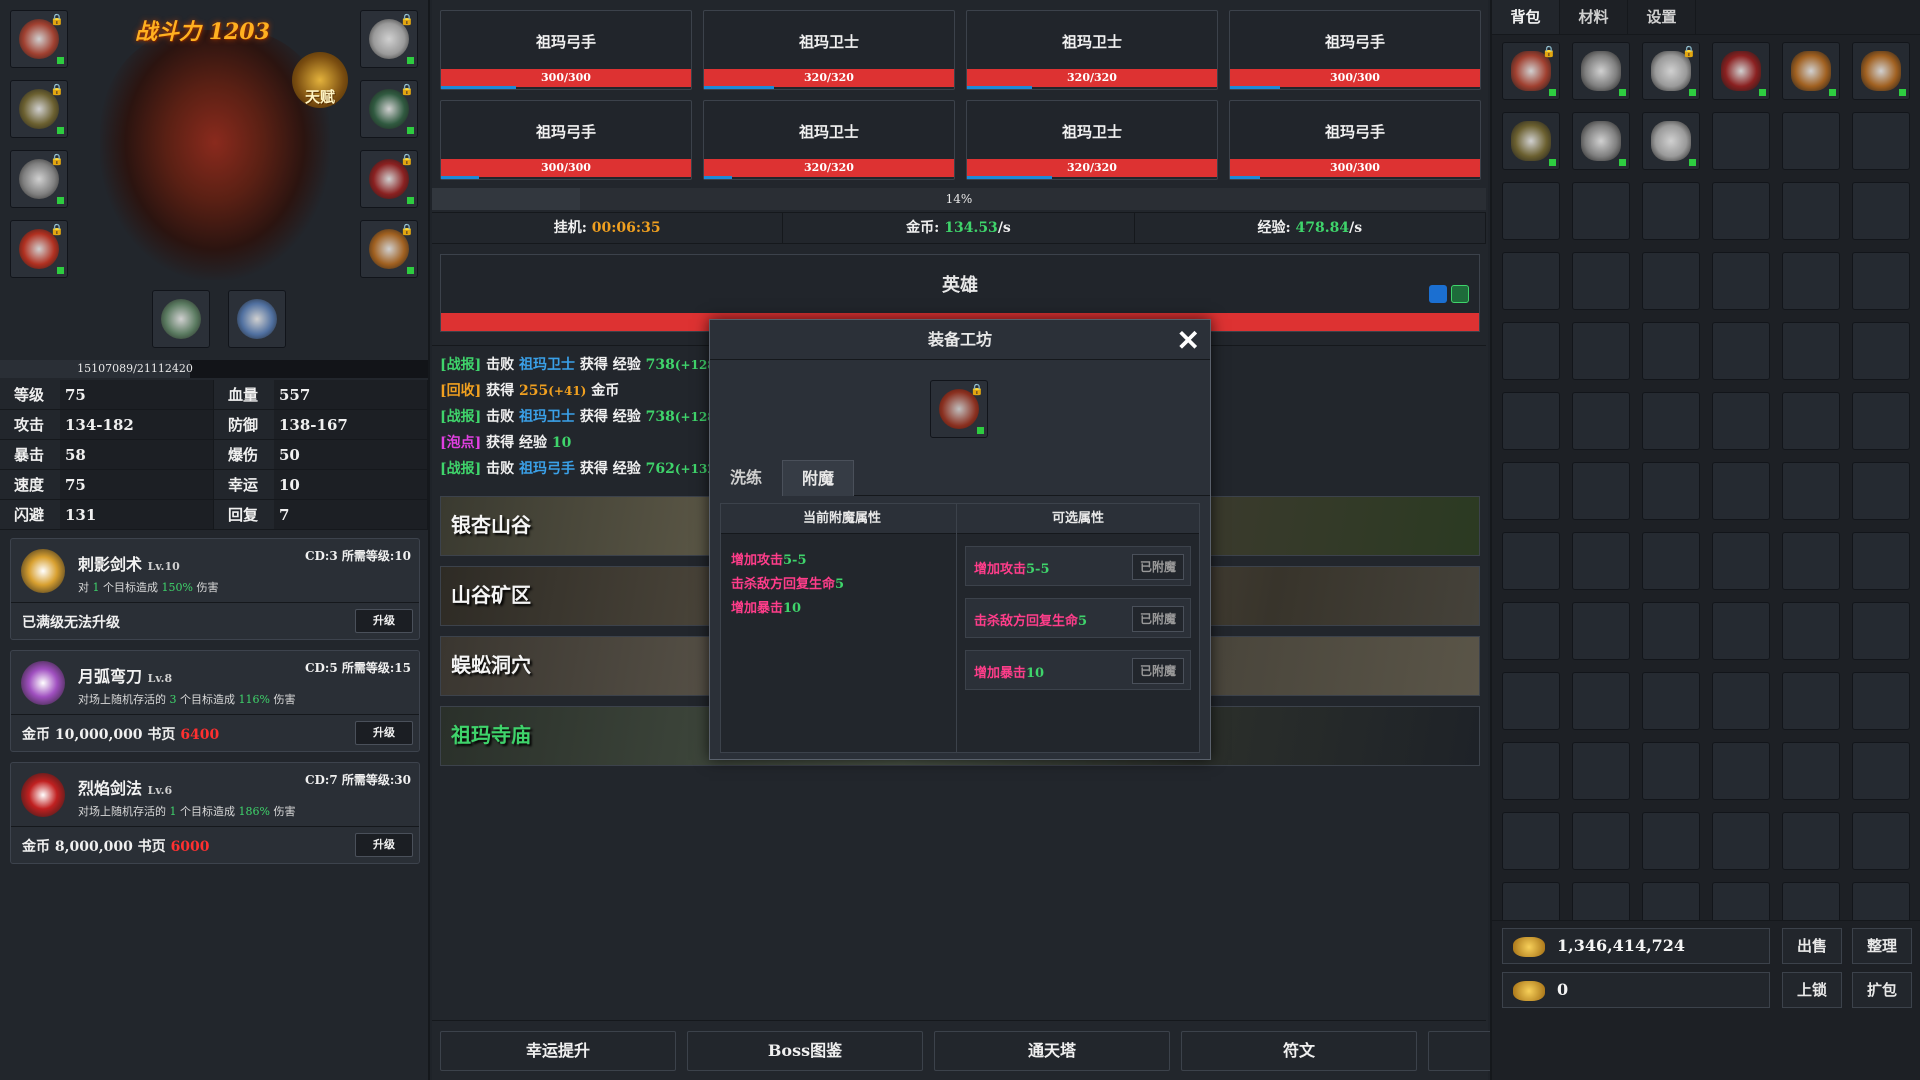 This screenshot has height=1080, width=1920. Describe the element at coordinates (389, 39) in the screenshot. I see `equipment-slot-helmet: 🔒` at that location.